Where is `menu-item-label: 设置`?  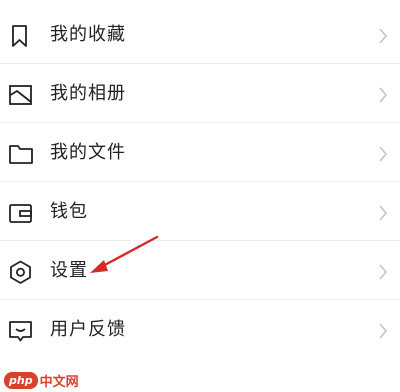
menu-item-label: 设置 is located at coordinates (69, 270).